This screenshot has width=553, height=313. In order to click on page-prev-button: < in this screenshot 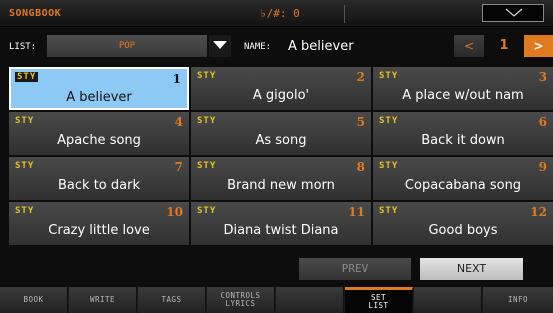, I will do `click(469, 46)`.